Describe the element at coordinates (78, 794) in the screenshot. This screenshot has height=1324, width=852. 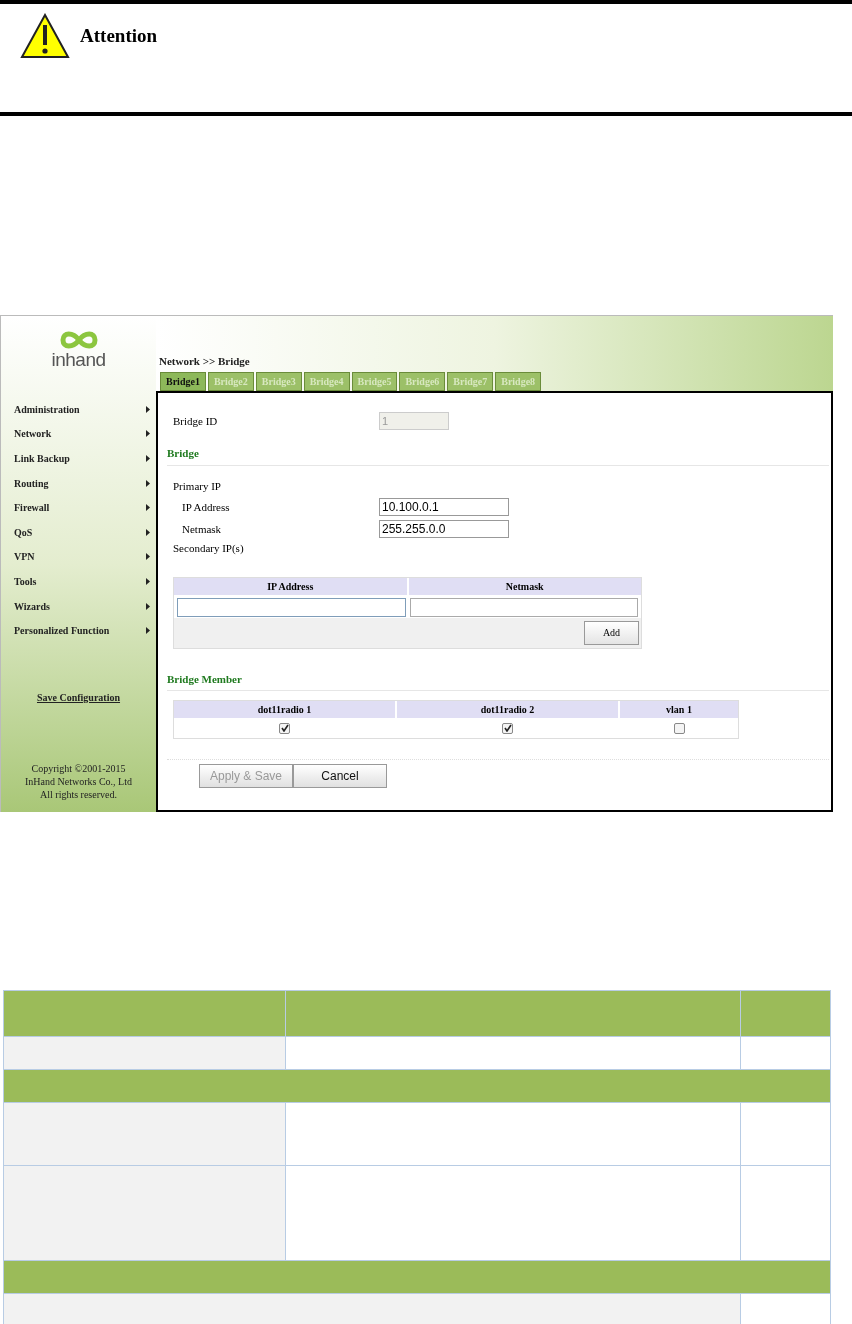
I see `copyright-text: All rights reserved.` at that location.